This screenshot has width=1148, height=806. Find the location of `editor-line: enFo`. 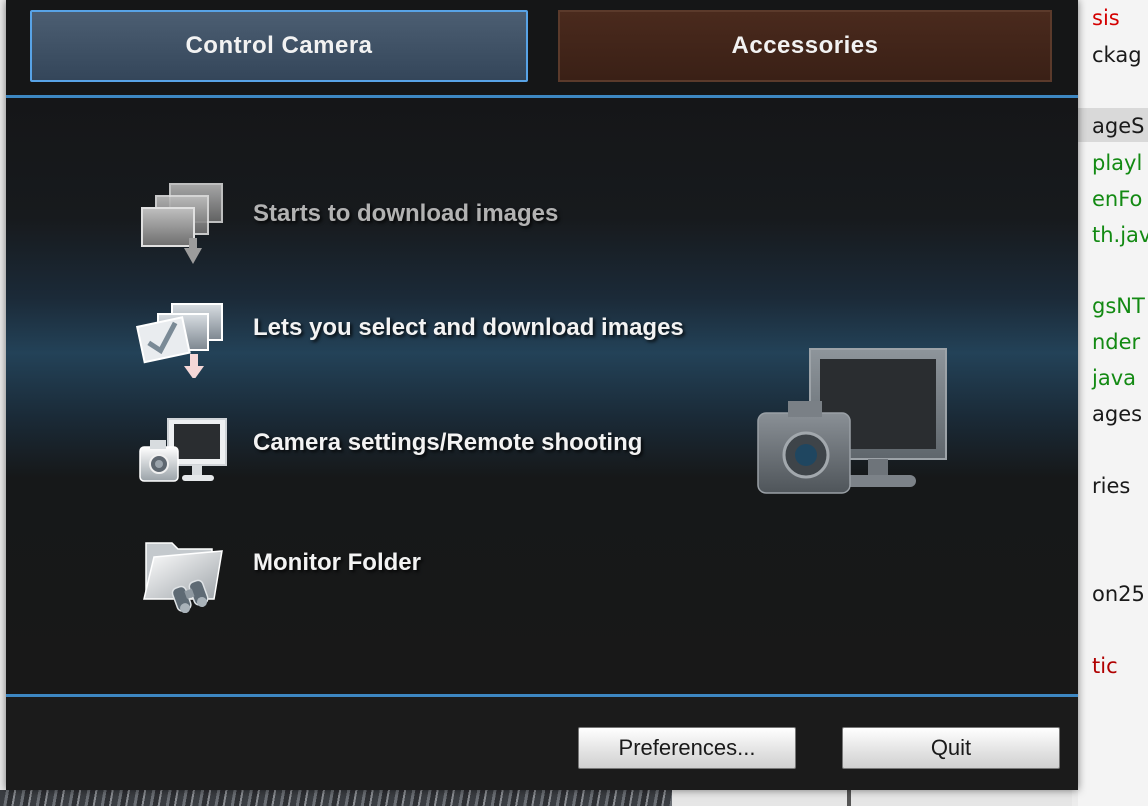

editor-line: enFo is located at coordinates (1117, 199).